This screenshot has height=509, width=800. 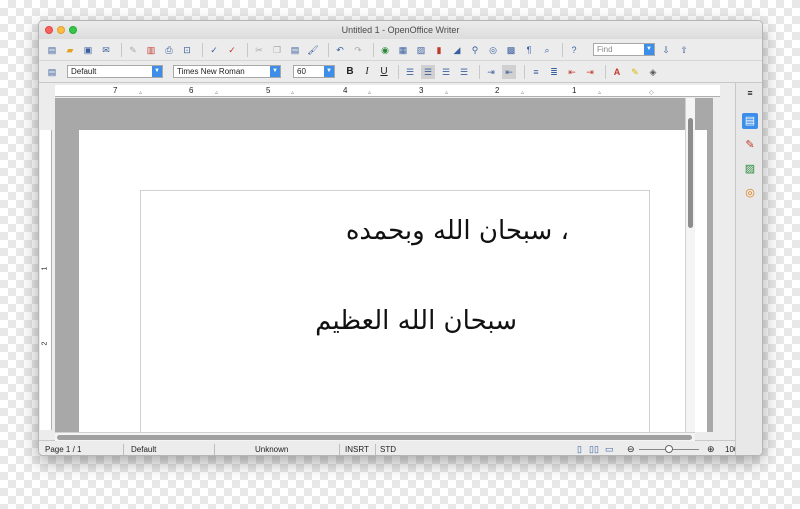 I want to click on undo-icon: ↶, so click(x=340, y=50).